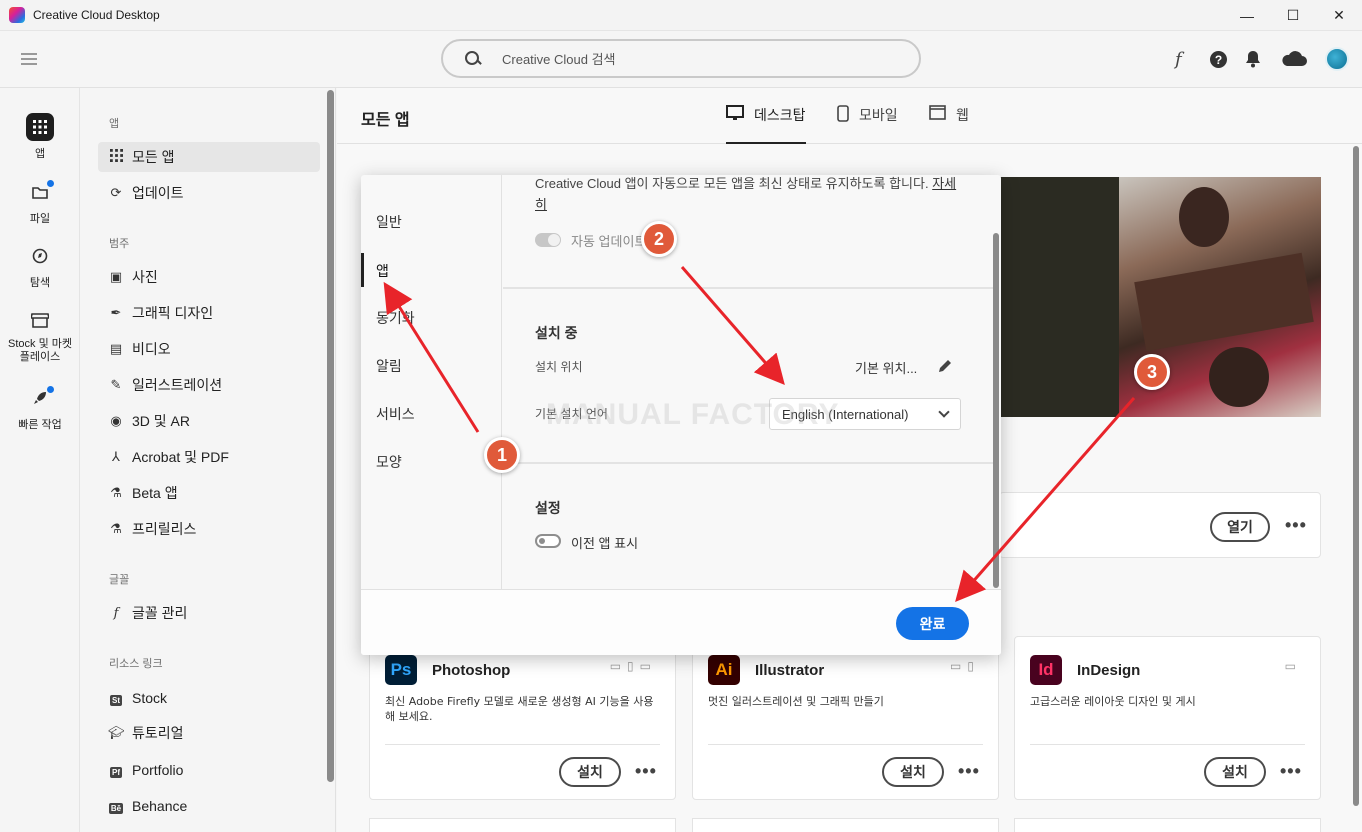 This screenshot has width=1362, height=832. I want to click on hamburger-menu-icon, so click(29, 59).